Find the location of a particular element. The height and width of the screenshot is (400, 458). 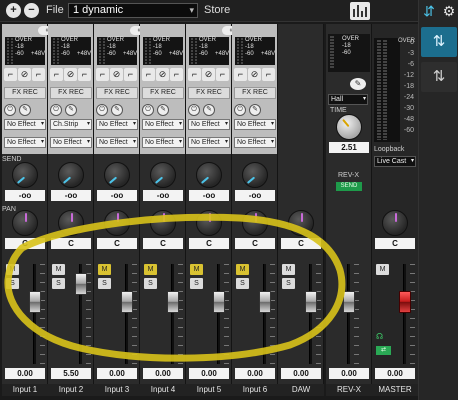

loopback-select: Live Cast ▾ is located at coordinates (395, 161).